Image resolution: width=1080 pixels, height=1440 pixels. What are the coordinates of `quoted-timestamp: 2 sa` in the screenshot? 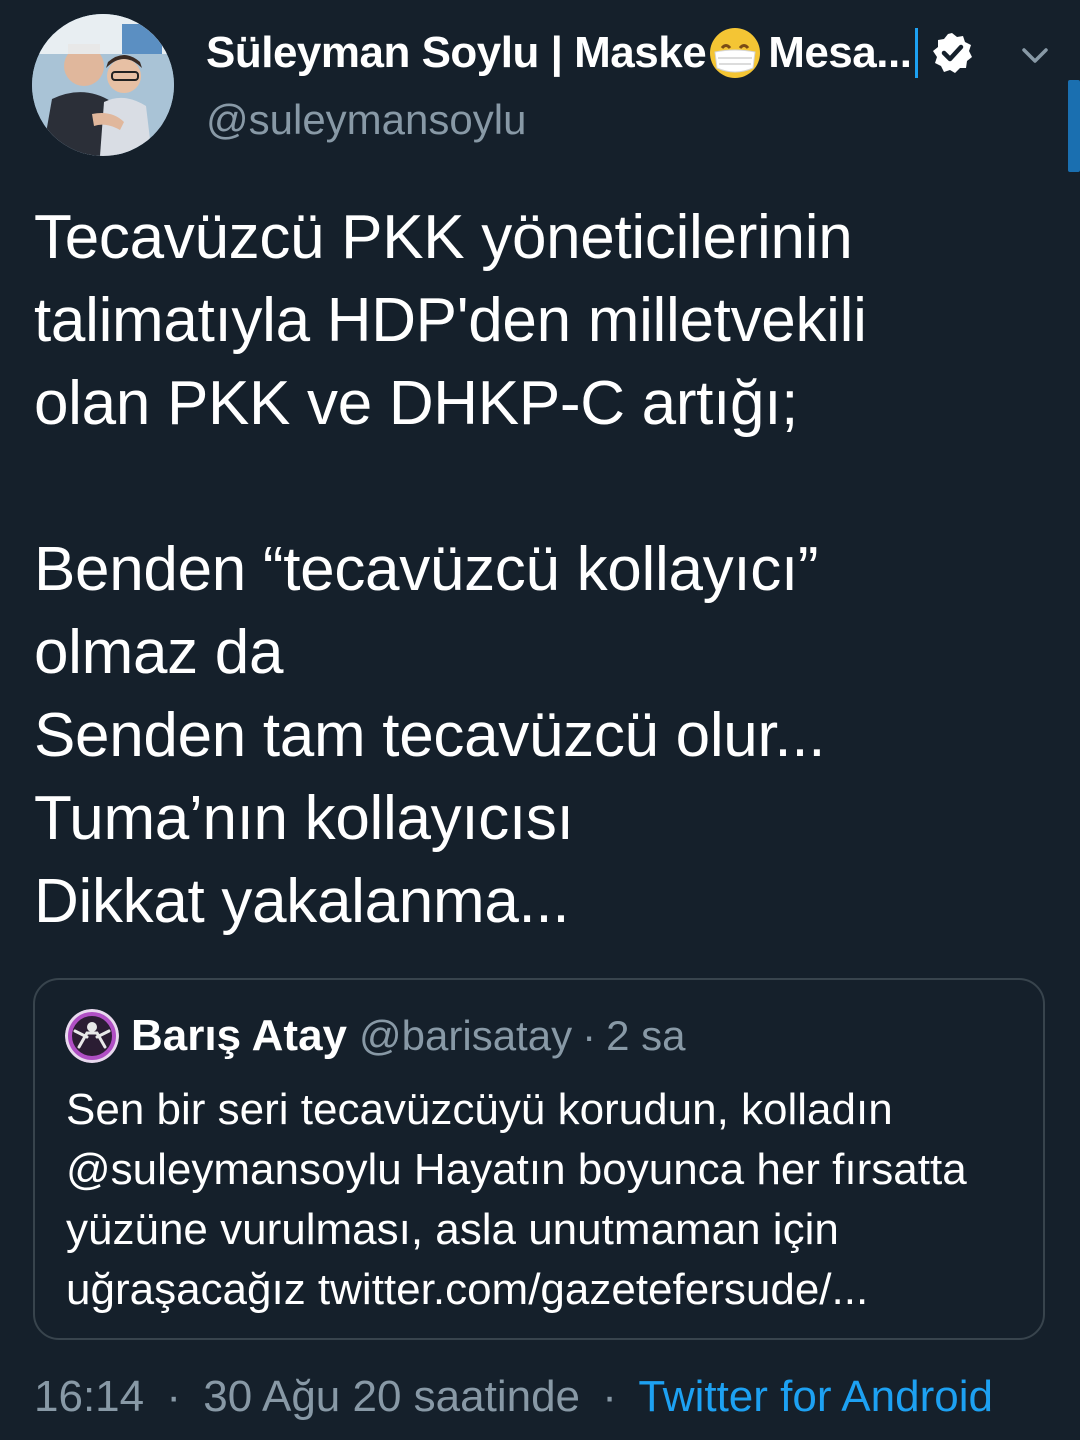 It's located at (645, 1036).